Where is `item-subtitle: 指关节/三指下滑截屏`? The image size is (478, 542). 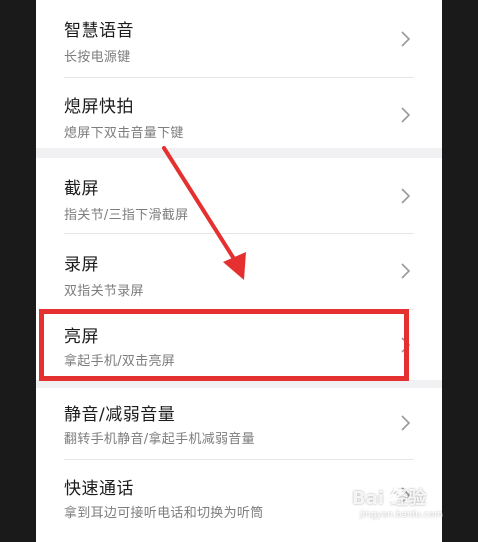
item-subtitle: 指关节/三指下滑截屏 is located at coordinates (126, 215).